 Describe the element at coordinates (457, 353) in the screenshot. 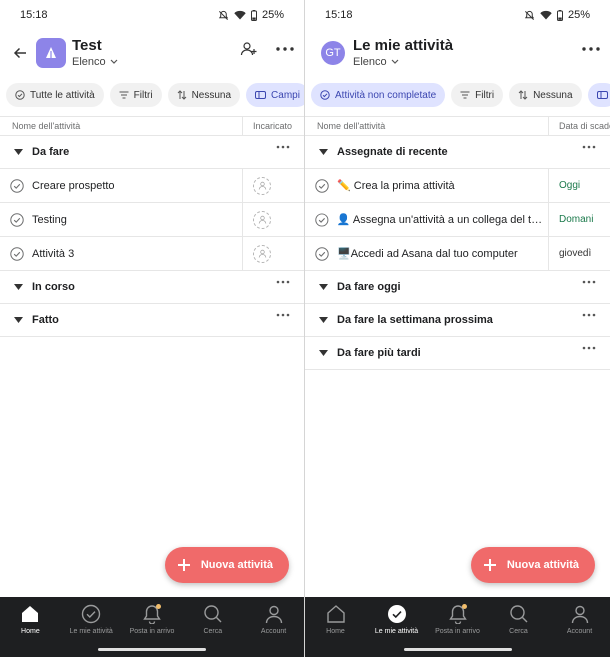

I see `section-due-later: Da fare più tardi` at that location.